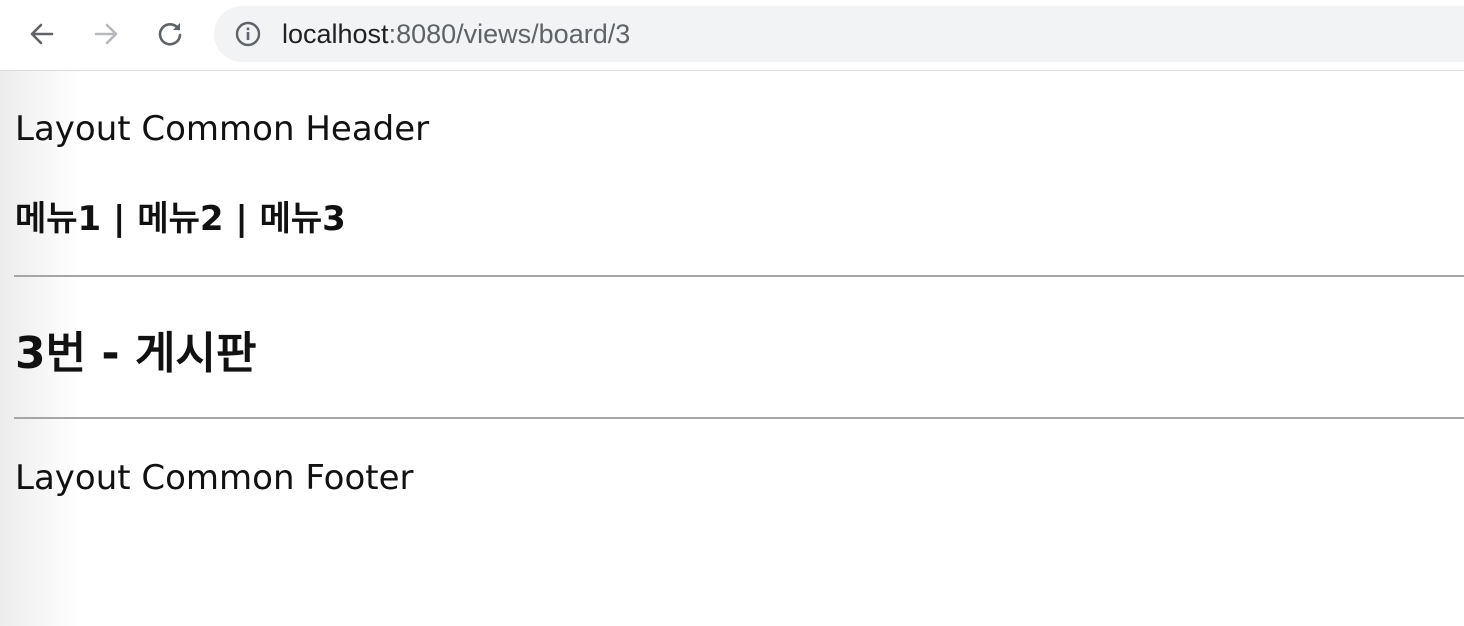 The height and width of the screenshot is (626, 1464). What do you see at coordinates (136, 353) in the screenshot?
I see `page-title: 3번 - 게시판` at bounding box center [136, 353].